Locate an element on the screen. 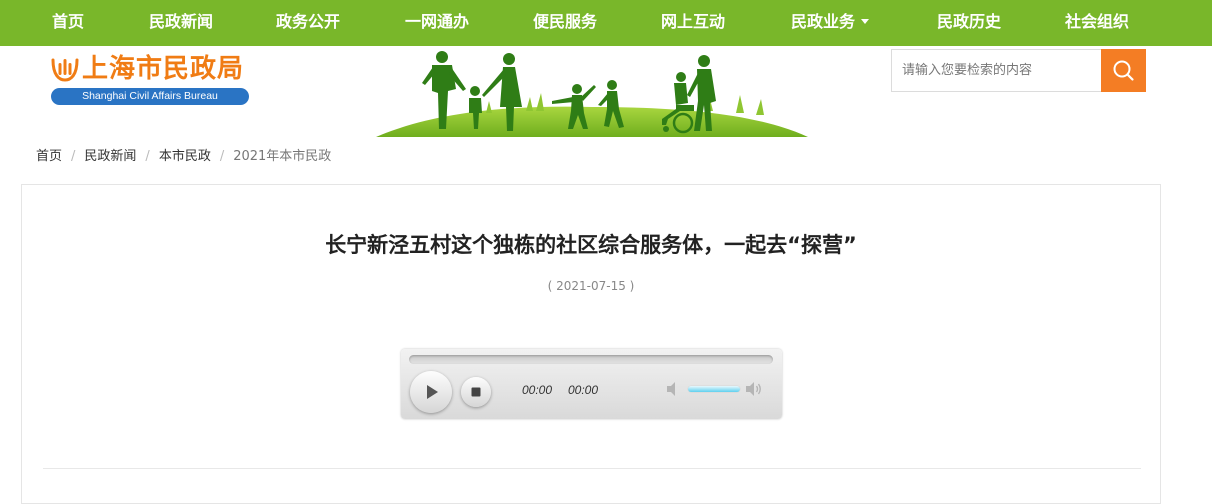 This screenshot has width=1212, height=504. logo-emblem-icon is located at coordinates (65, 70).